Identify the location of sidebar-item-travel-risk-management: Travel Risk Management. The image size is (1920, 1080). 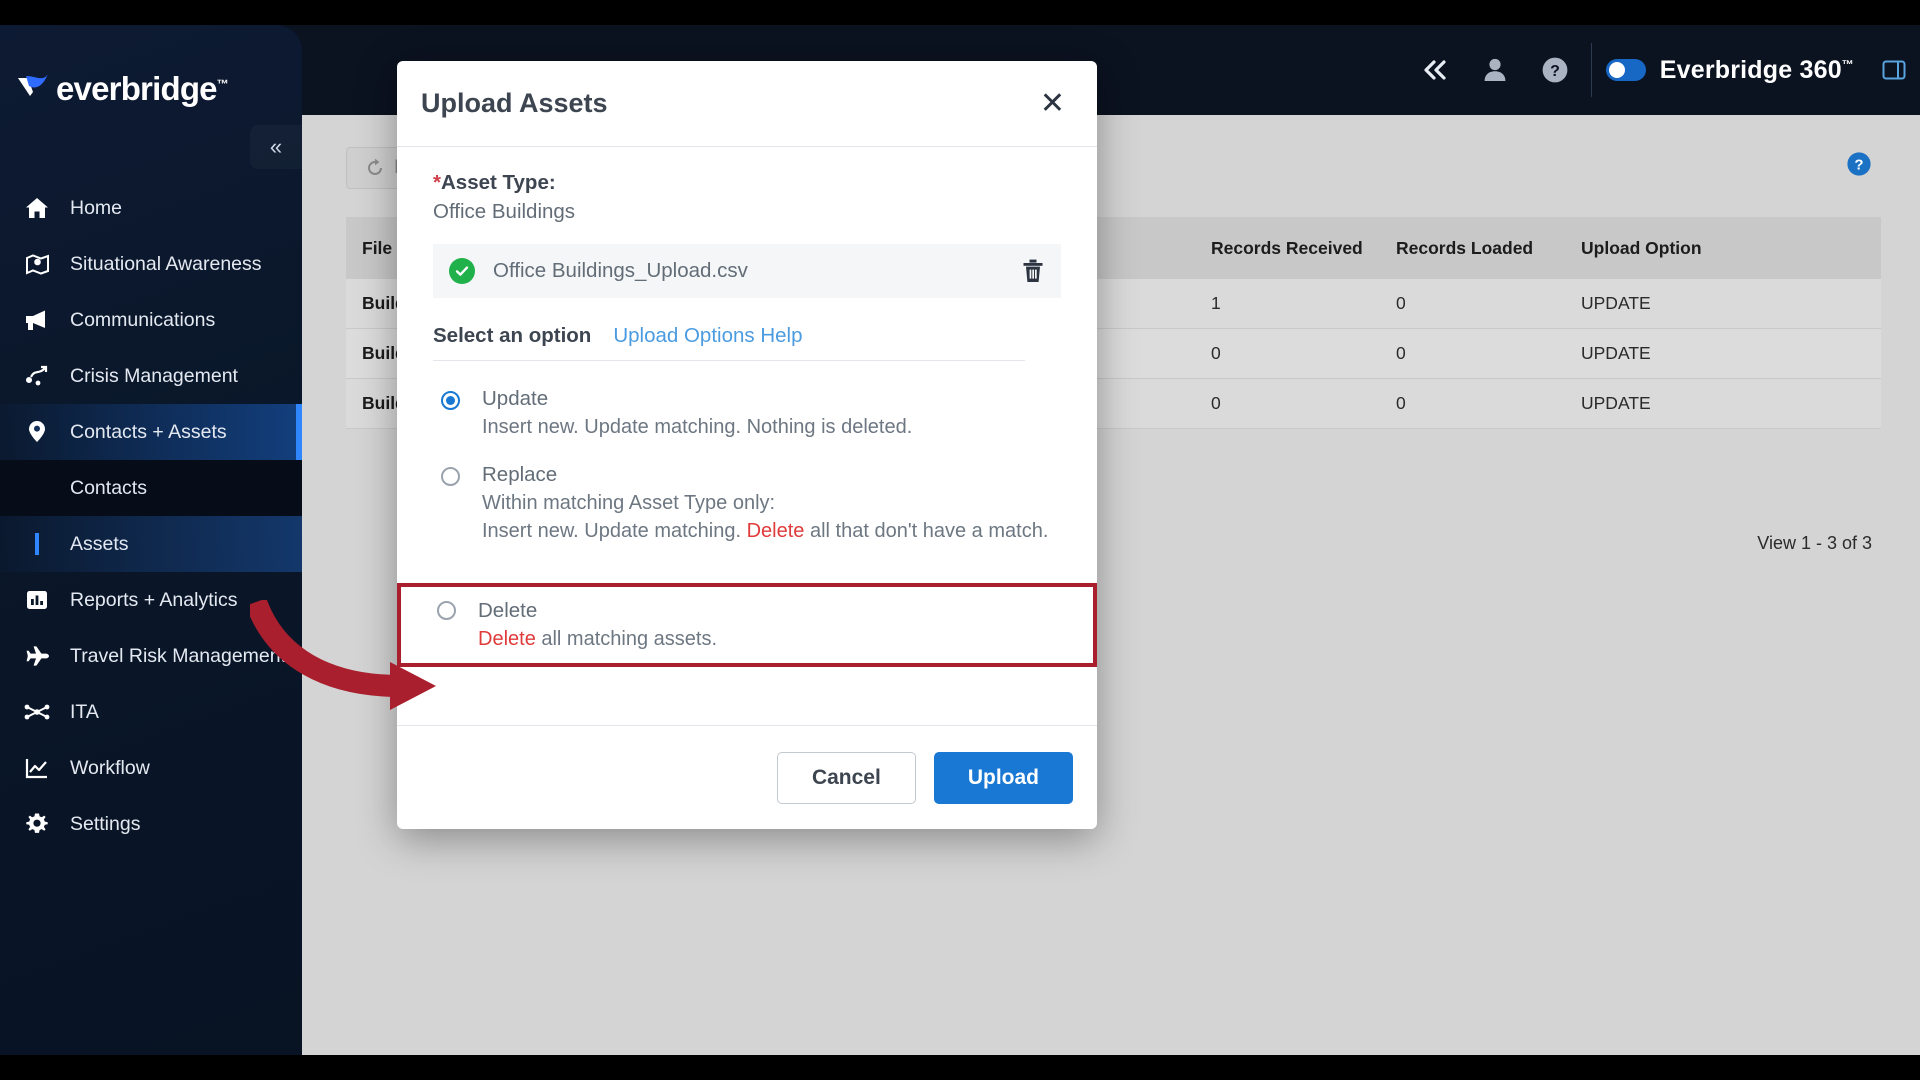
(151, 656).